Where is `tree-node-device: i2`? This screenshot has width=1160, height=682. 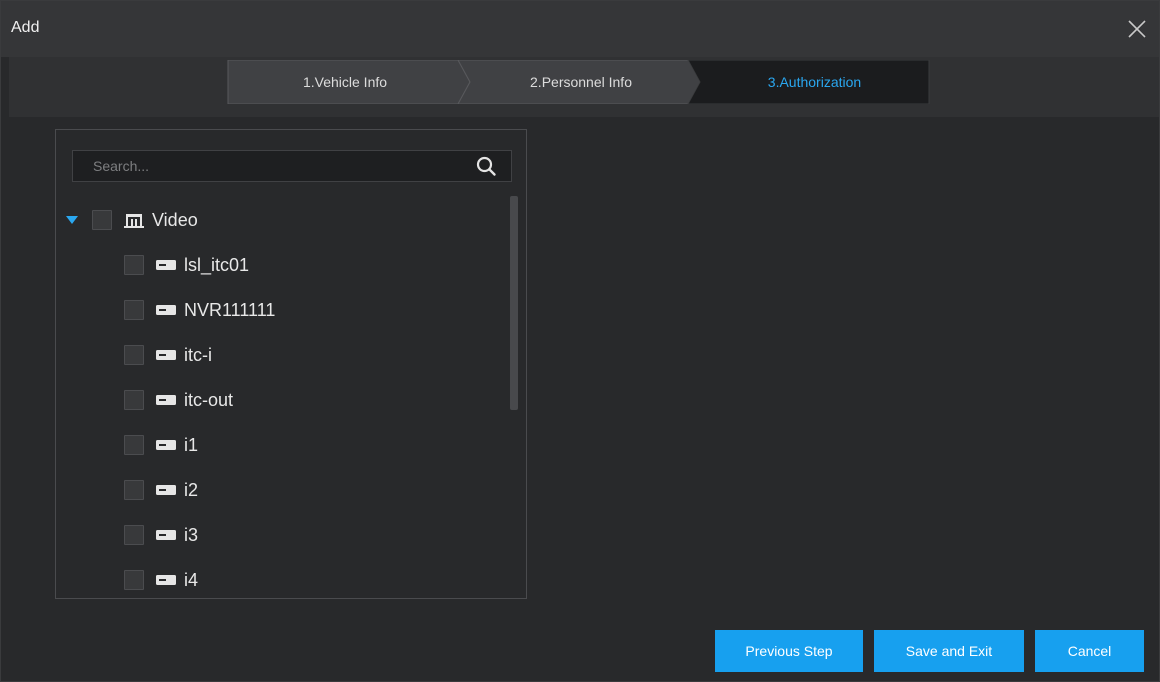
tree-node-device: i2 is located at coordinates (161, 490).